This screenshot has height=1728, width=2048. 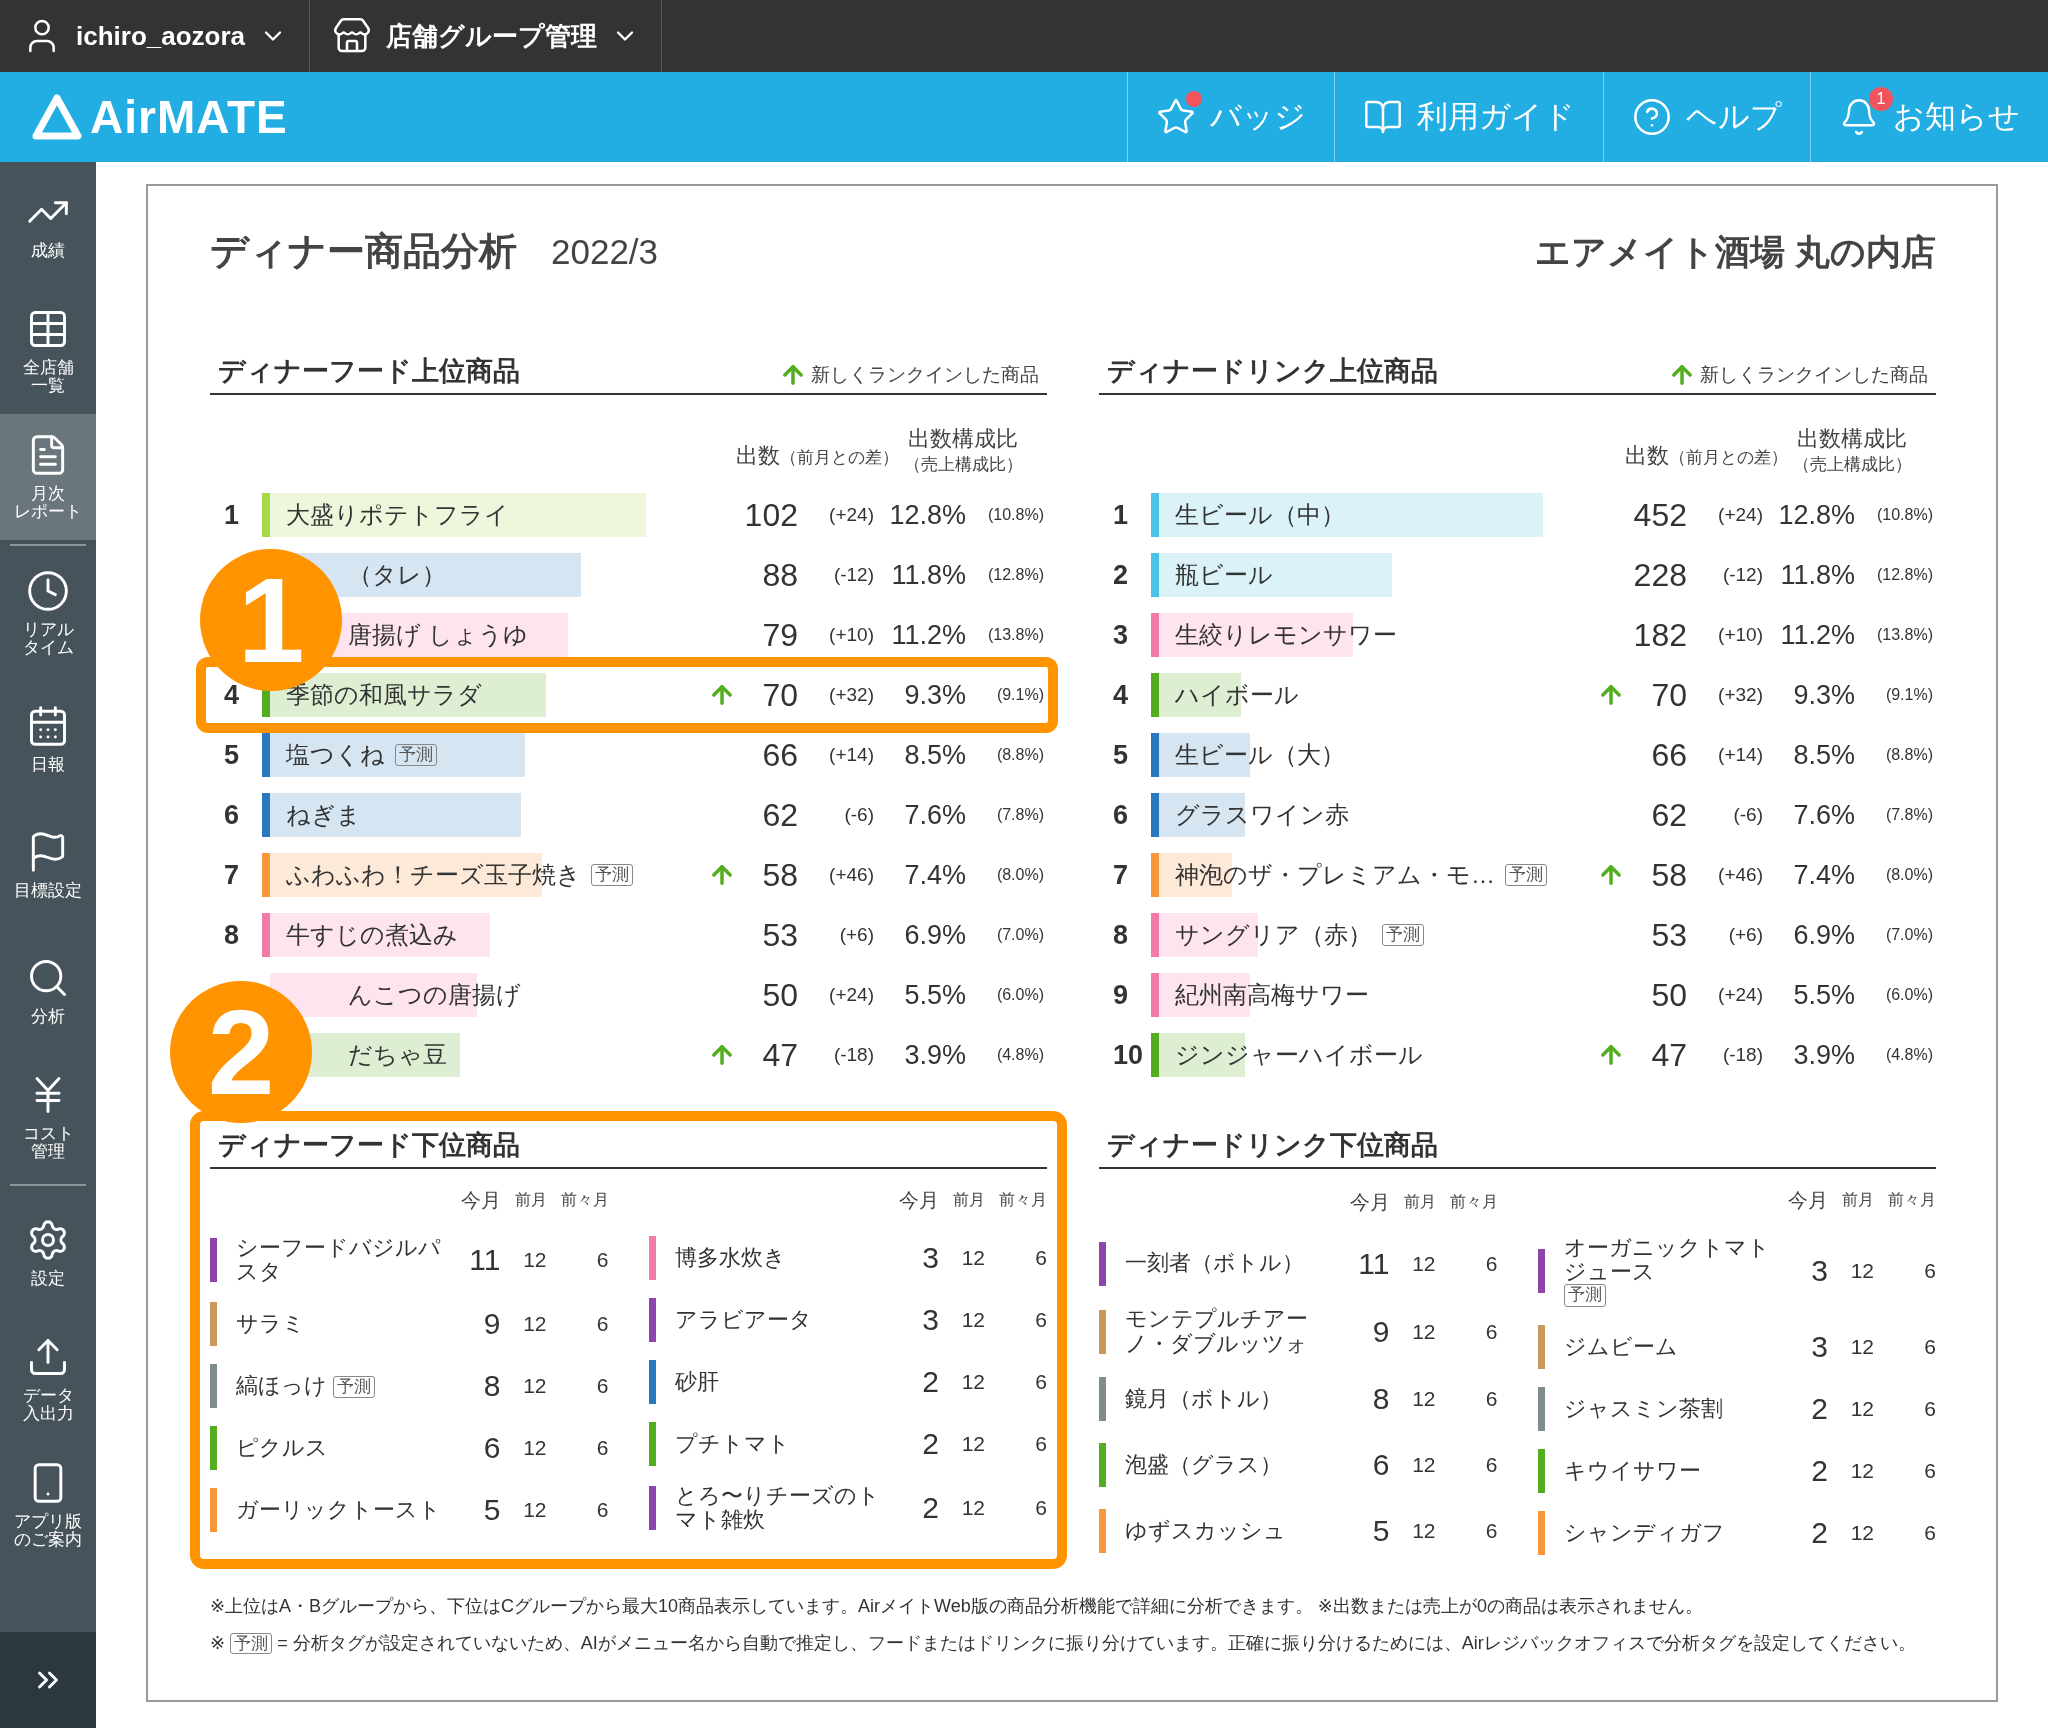 I want to click on item-name: 紀州南高梅サワー, so click(x=1272, y=995).